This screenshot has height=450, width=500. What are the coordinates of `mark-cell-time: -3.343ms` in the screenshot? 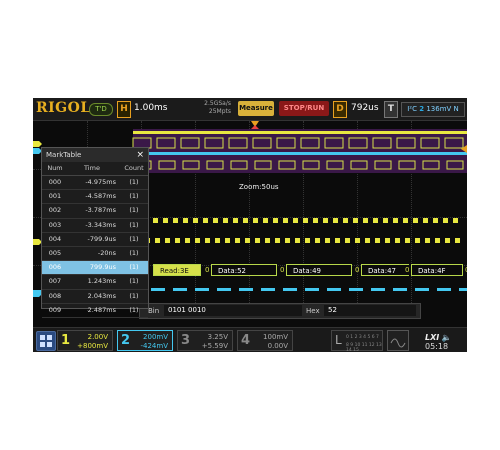 It's located at (100, 224).